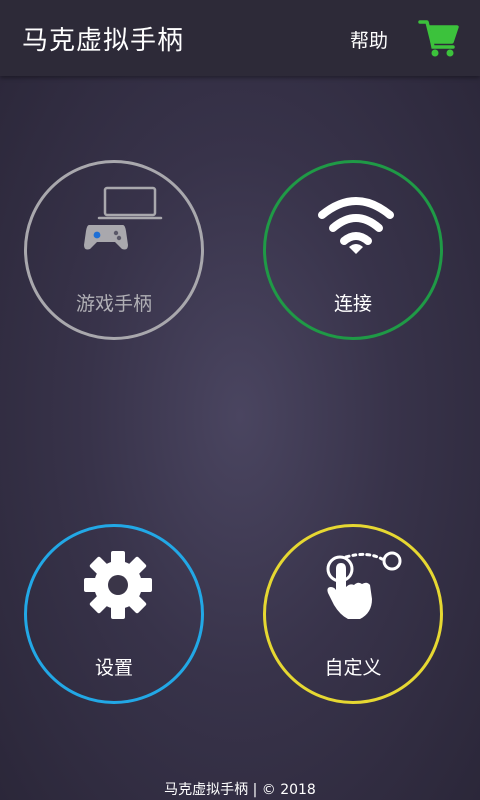 The width and height of the screenshot is (480, 800). Describe the element at coordinates (439, 38) in the screenshot. I see `shopping-cart-icon` at that location.